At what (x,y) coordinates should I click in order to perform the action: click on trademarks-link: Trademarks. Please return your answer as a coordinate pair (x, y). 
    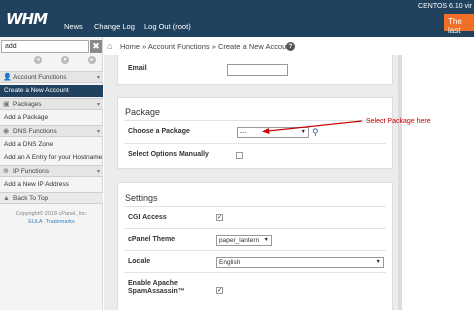
    Looking at the image, I should click on (60, 222).